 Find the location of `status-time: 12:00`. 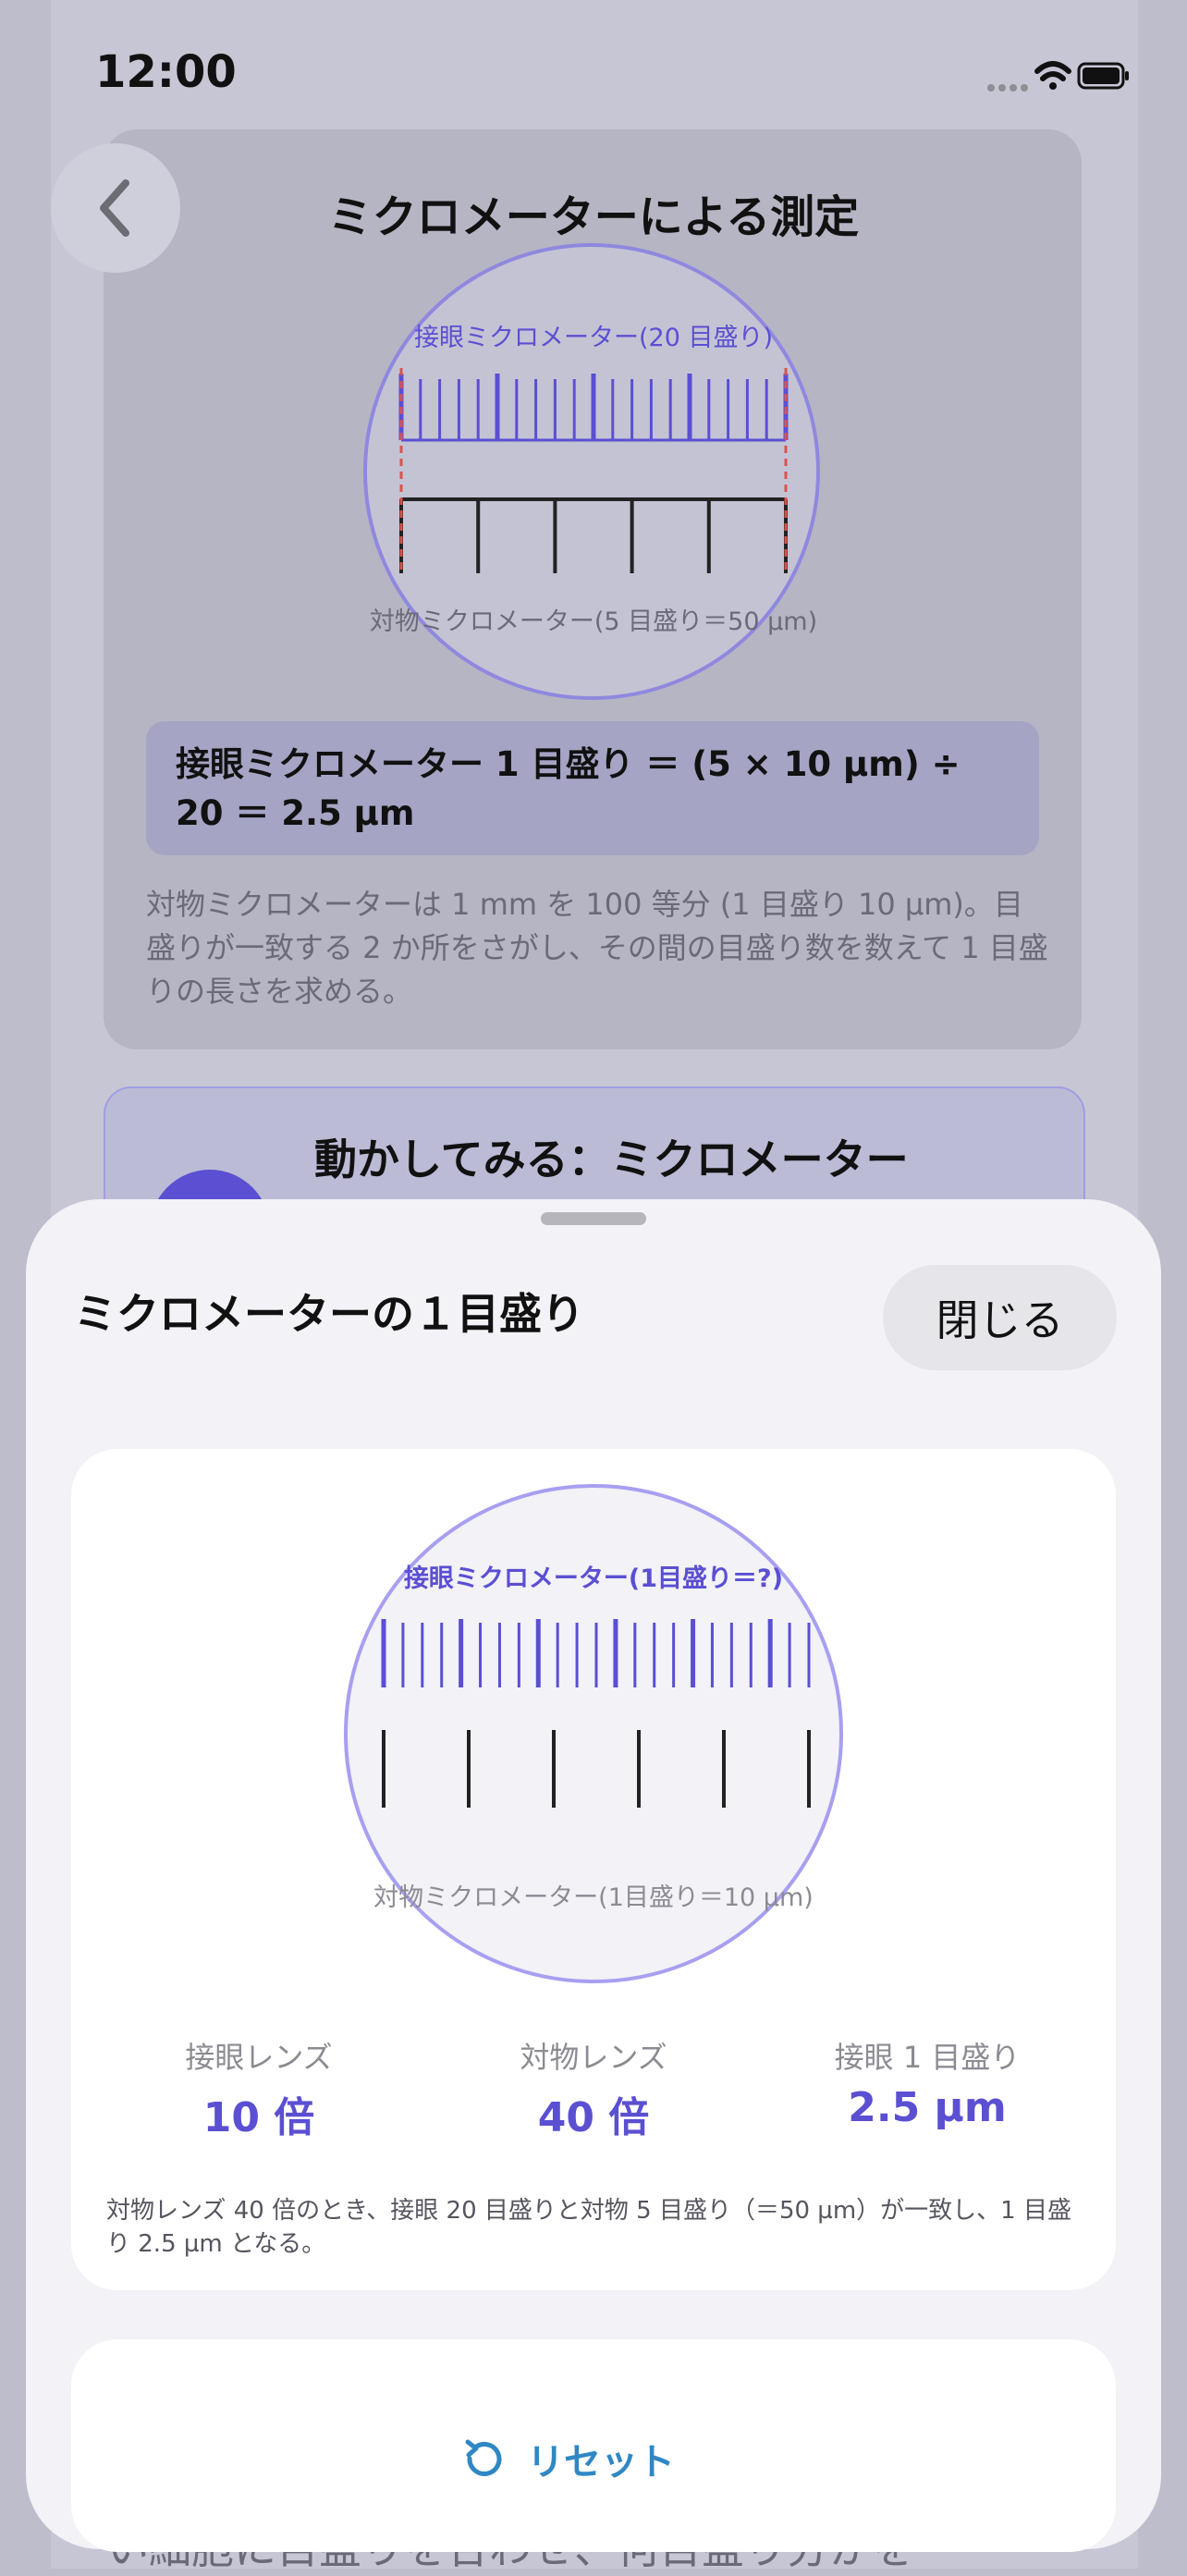

status-time: 12:00 is located at coordinates (166, 72).